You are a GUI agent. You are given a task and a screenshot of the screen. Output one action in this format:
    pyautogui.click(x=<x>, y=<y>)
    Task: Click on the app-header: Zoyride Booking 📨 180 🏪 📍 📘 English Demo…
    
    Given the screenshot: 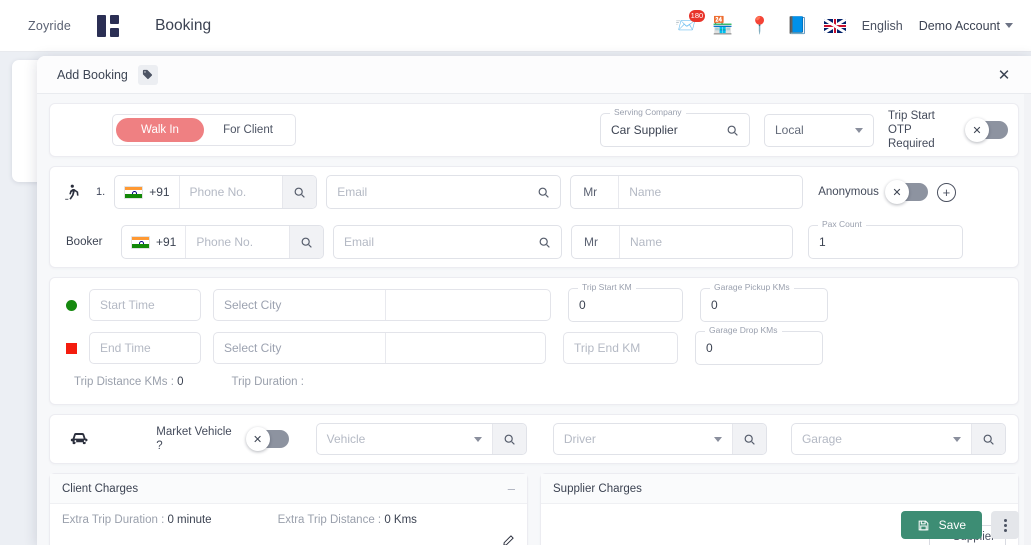 What is the action you would take?
    pyautogui.click(x=515, y=26)
    